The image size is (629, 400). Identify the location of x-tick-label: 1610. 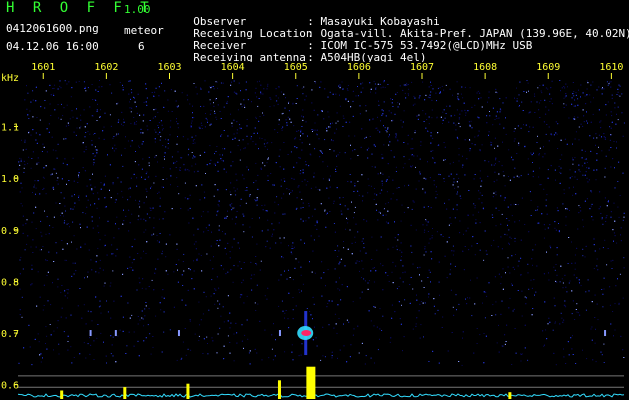
(611, 67).